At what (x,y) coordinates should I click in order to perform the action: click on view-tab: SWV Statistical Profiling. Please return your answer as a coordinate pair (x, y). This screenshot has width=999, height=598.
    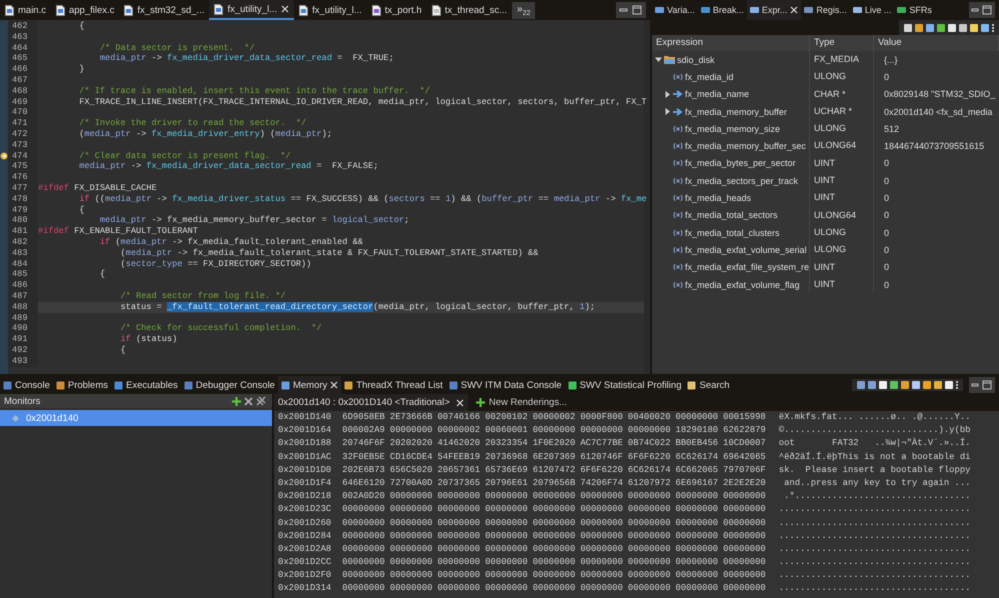
    Looking at the image, I should click on (624, 385).